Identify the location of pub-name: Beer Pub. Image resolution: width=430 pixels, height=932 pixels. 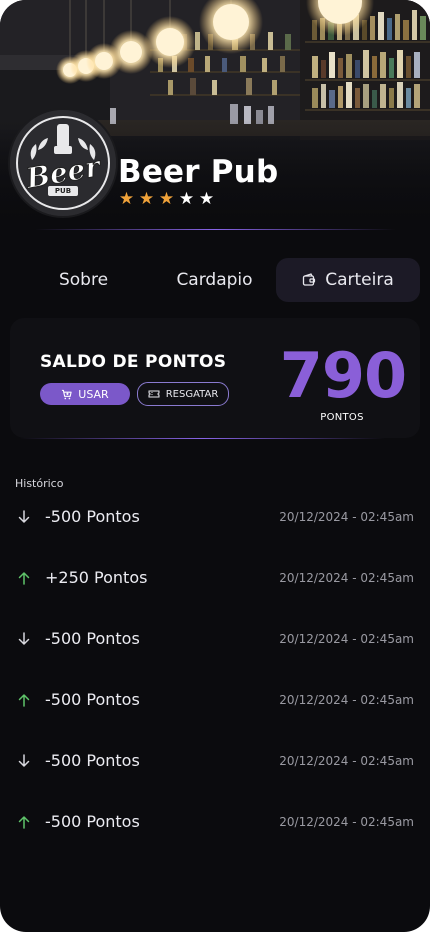
(198, 172).